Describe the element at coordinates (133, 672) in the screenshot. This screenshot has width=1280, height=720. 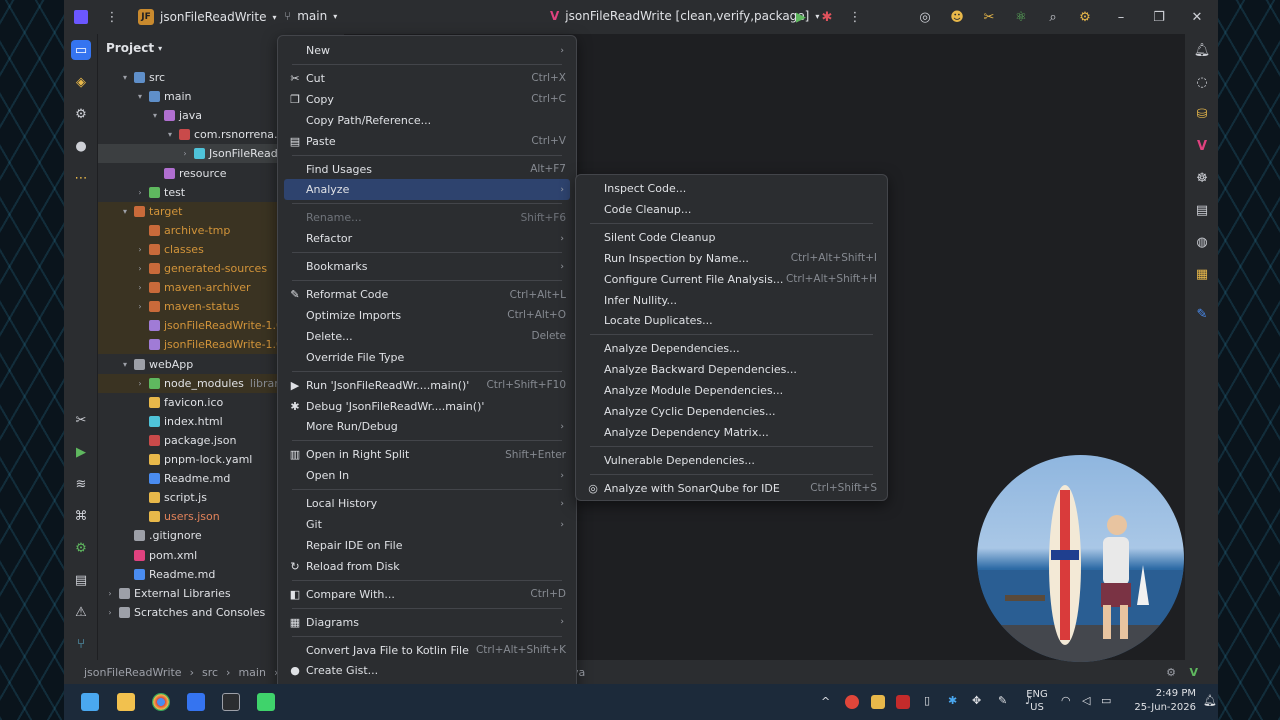
I see `breadcrumb-item: jsonFileReadWrite` at that location.